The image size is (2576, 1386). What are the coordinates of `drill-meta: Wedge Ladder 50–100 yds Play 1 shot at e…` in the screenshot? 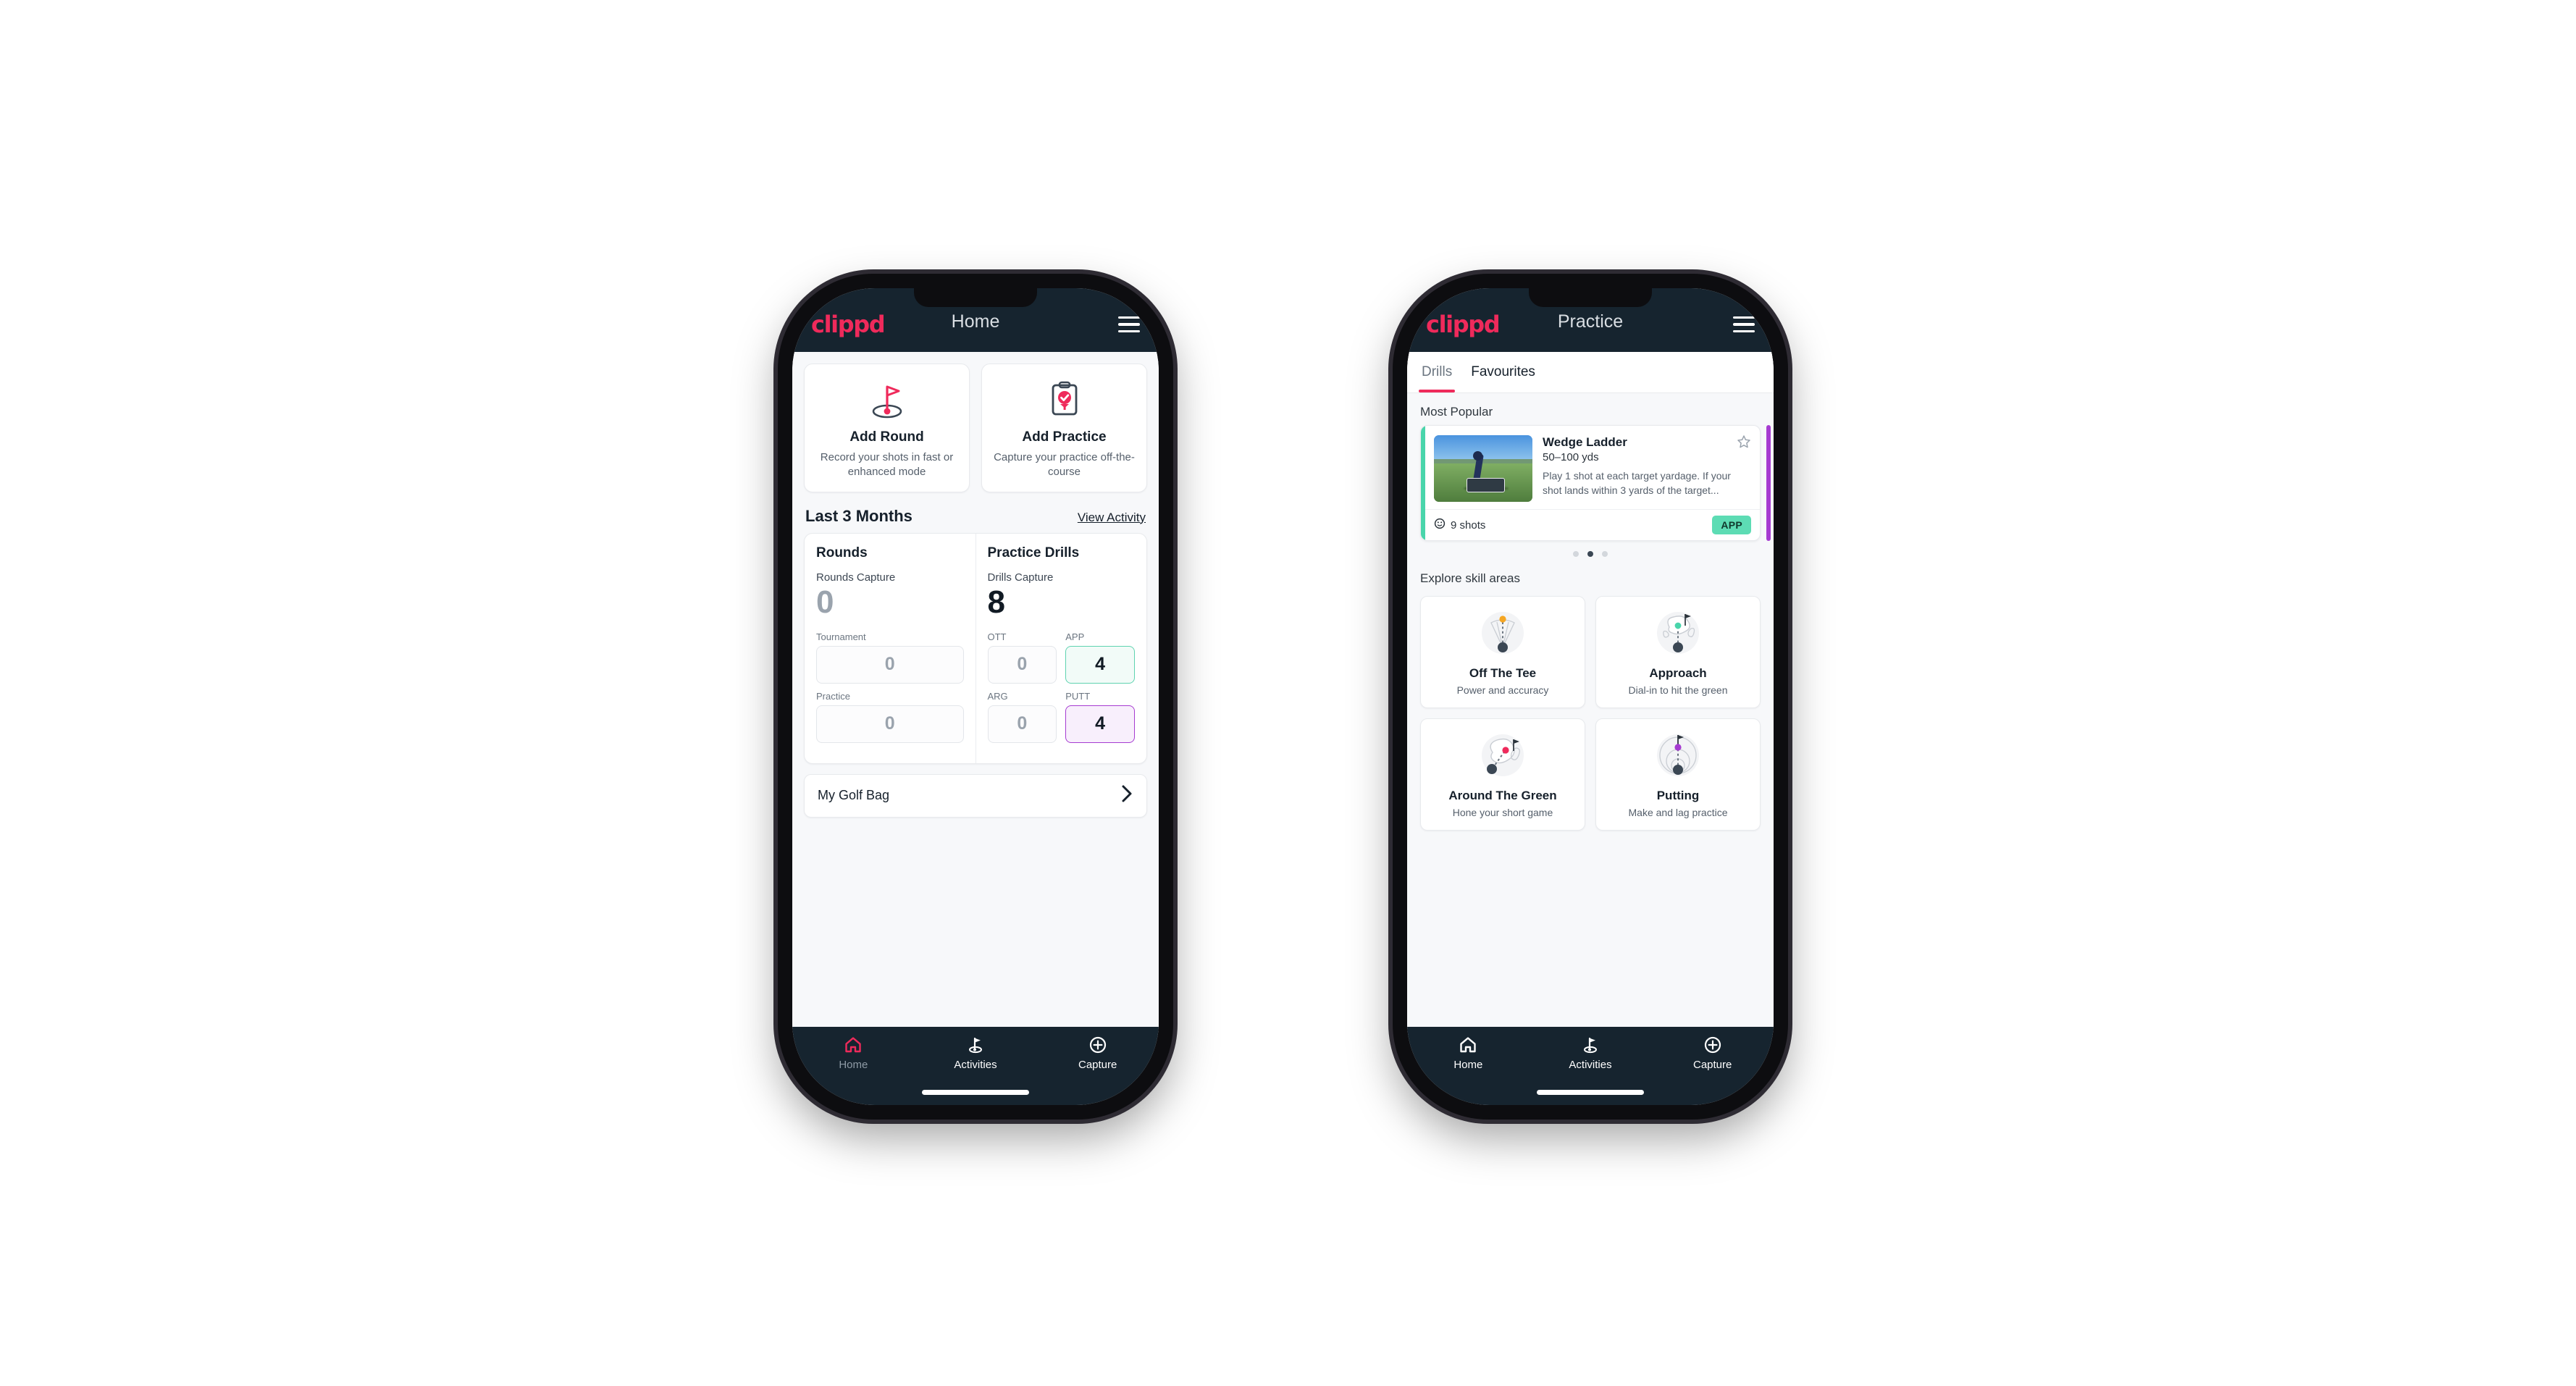 It's located at (1646, 468).